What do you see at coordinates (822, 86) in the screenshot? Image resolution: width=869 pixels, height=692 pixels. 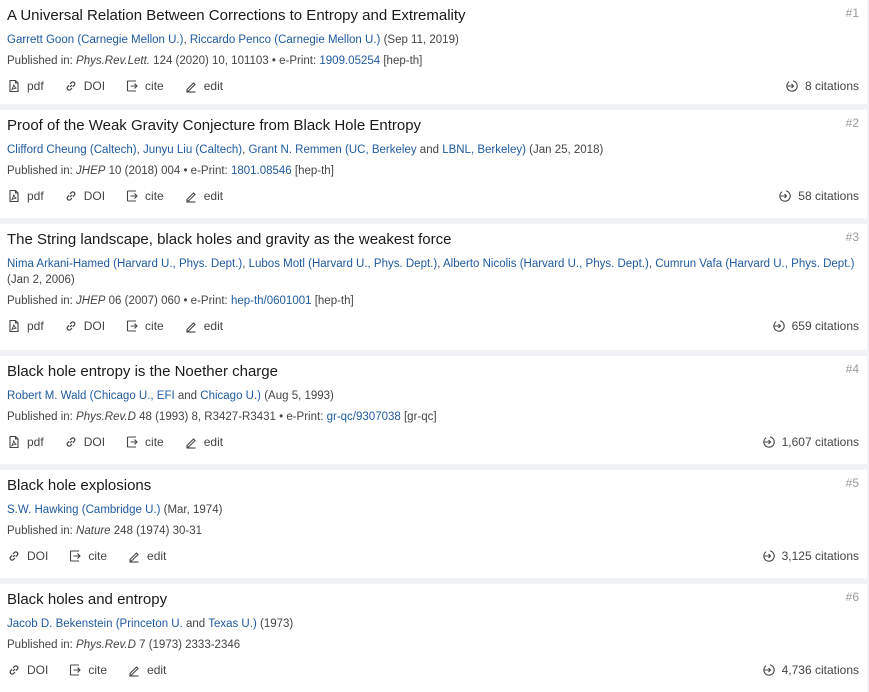 I see `citations-link: 8 citations` at bounding box center [822, 86].